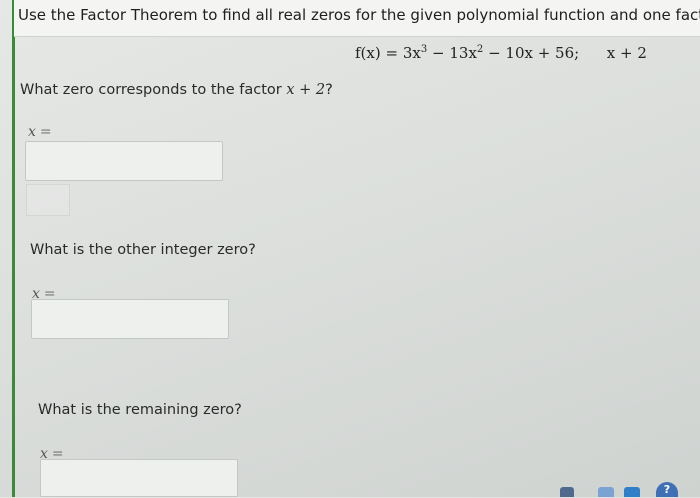 The image size is (700, 498). Describe the element at coordinates (411, 53) in the screenshot. I see `formula-term1: 3x` at that location.